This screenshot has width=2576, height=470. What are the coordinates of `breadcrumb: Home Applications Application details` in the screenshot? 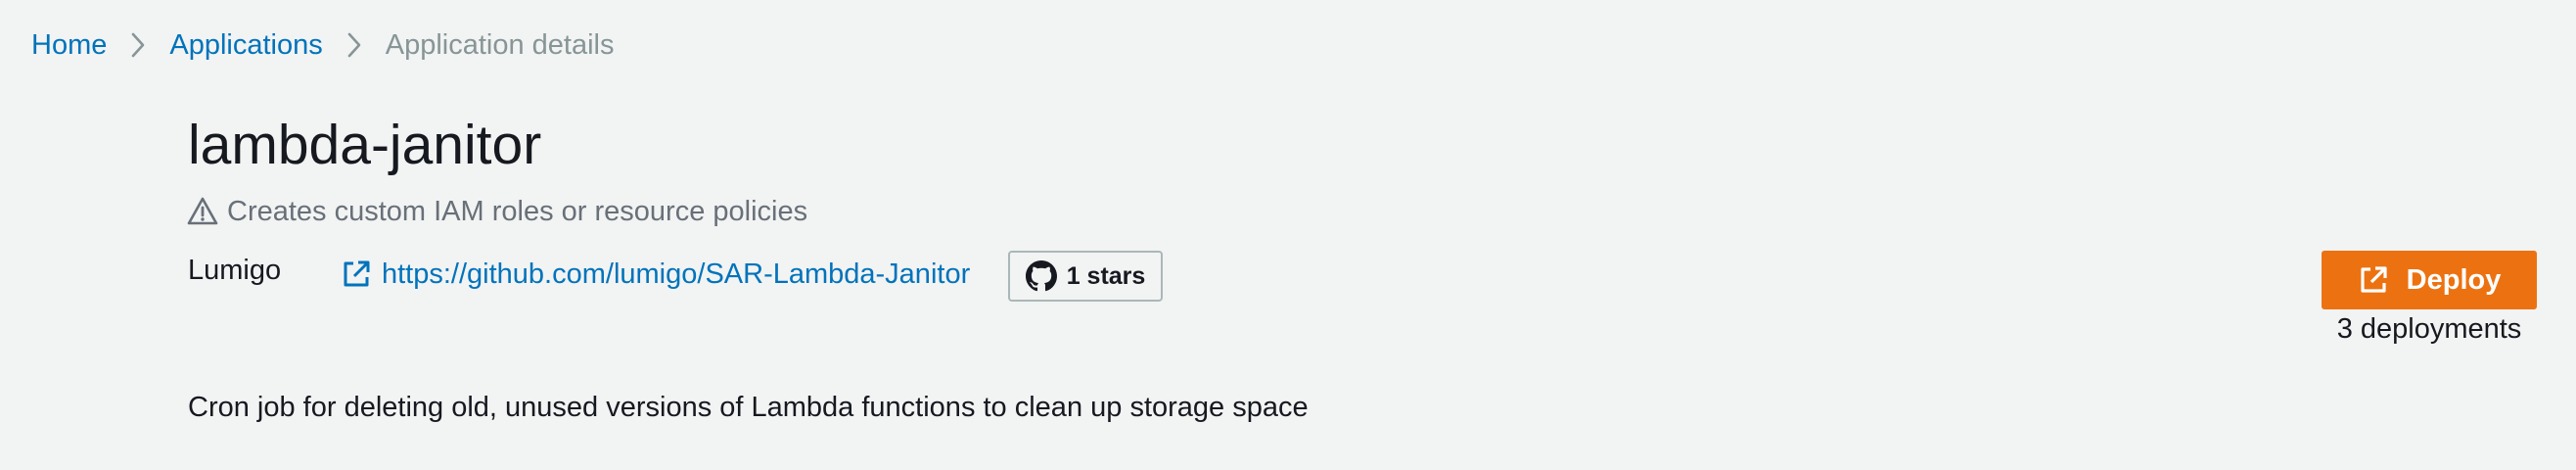 It's located at (323, 45).